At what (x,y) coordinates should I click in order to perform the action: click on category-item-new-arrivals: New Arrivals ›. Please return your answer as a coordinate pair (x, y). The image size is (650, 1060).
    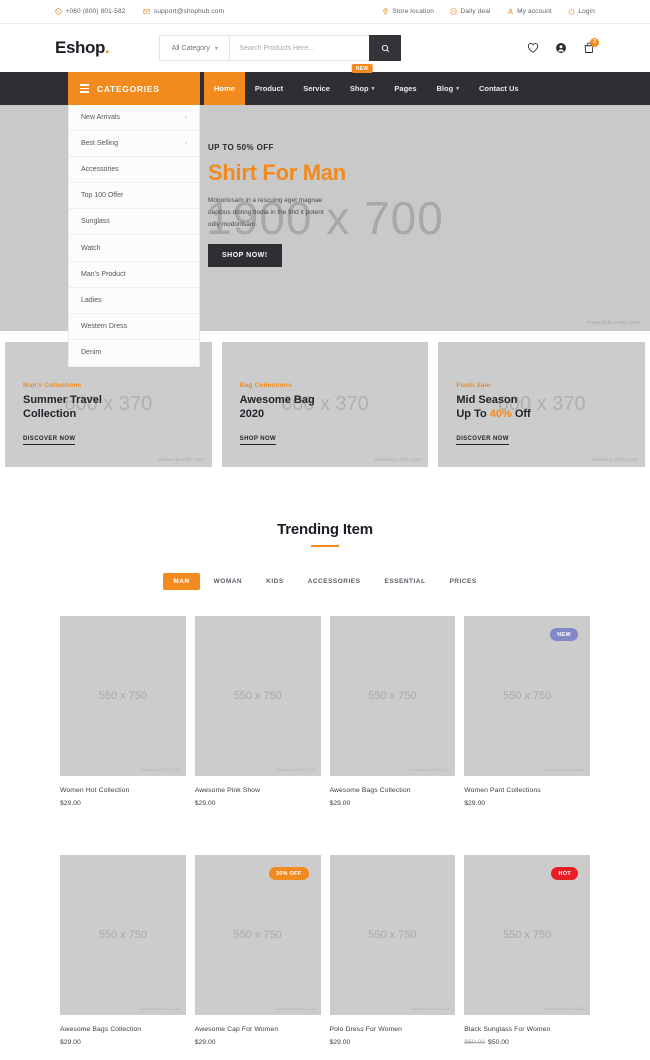
    Looking at the image, I should click on (134, 118).